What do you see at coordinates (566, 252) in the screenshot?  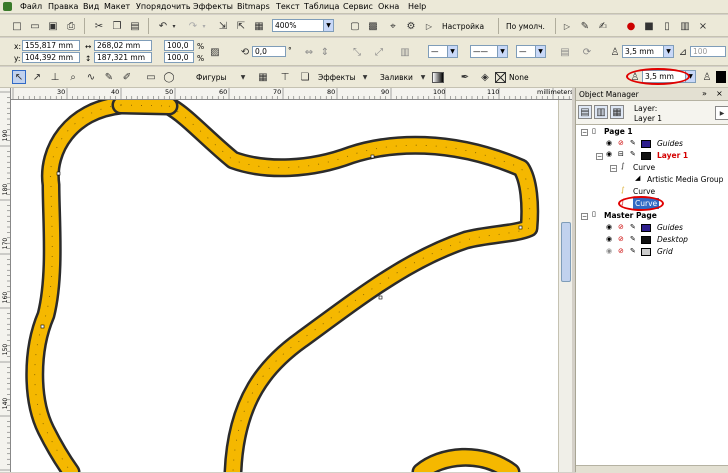 I see `scroll-thumb` at bounding box center [566, 252].